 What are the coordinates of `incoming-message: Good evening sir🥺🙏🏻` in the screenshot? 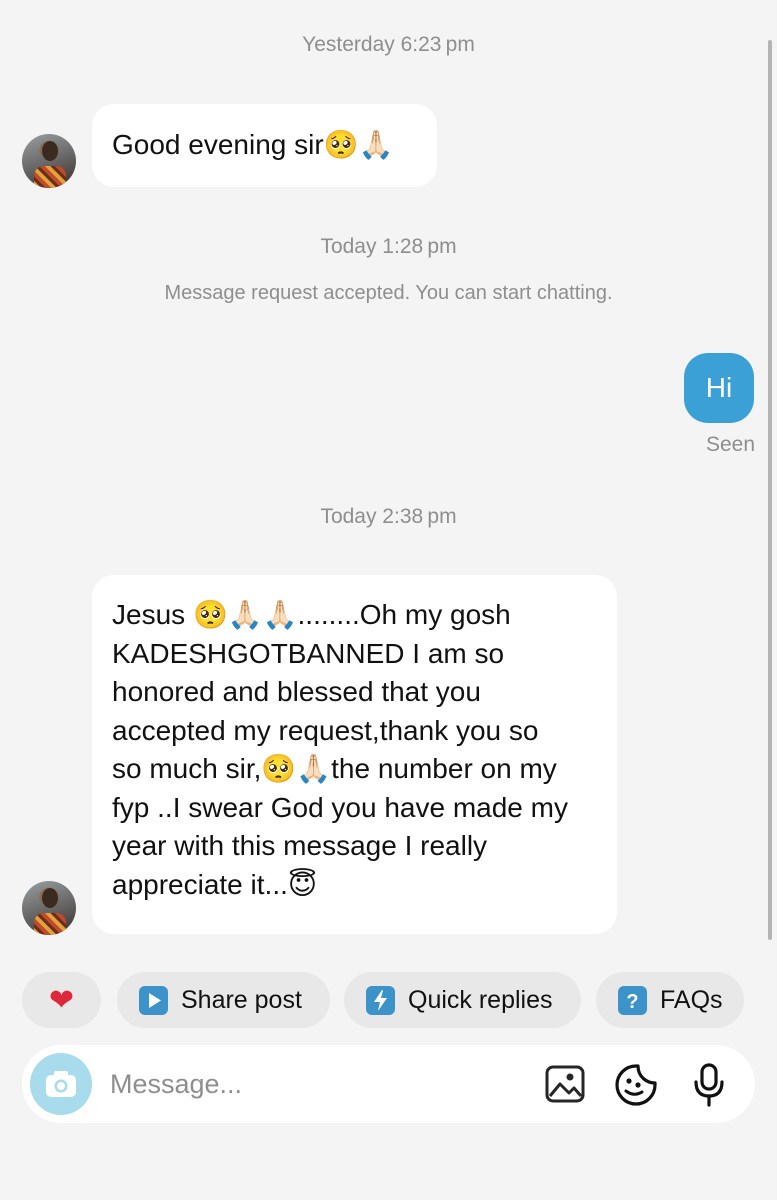 It's located at (264, 145).